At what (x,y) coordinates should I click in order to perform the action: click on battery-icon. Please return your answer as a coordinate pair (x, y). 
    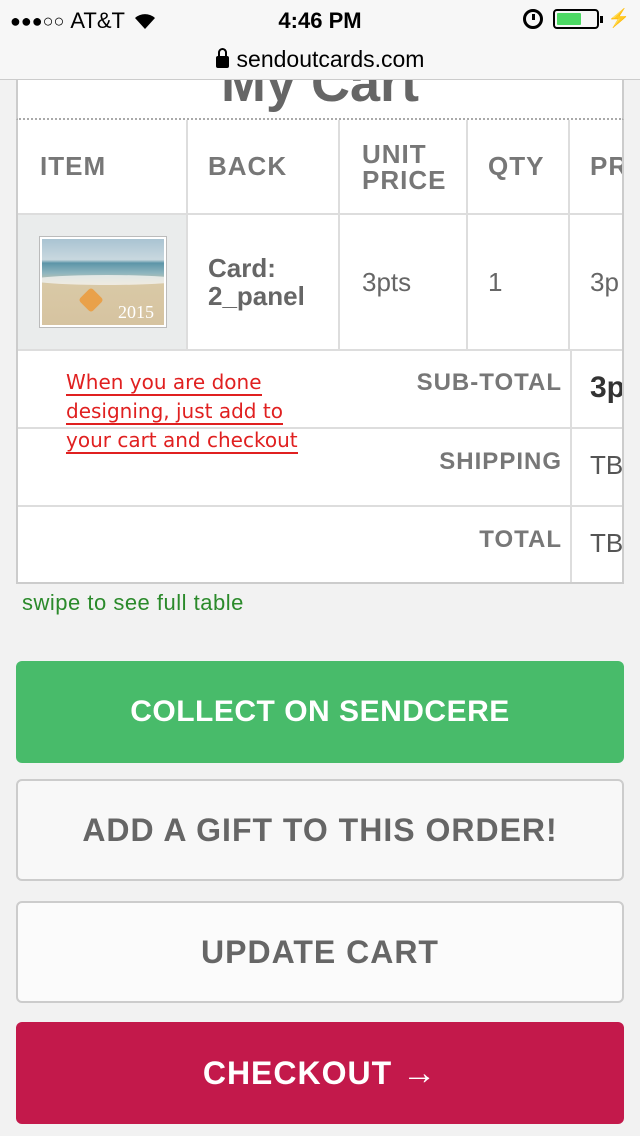
    Looking at the image, I should click on (577, 18).